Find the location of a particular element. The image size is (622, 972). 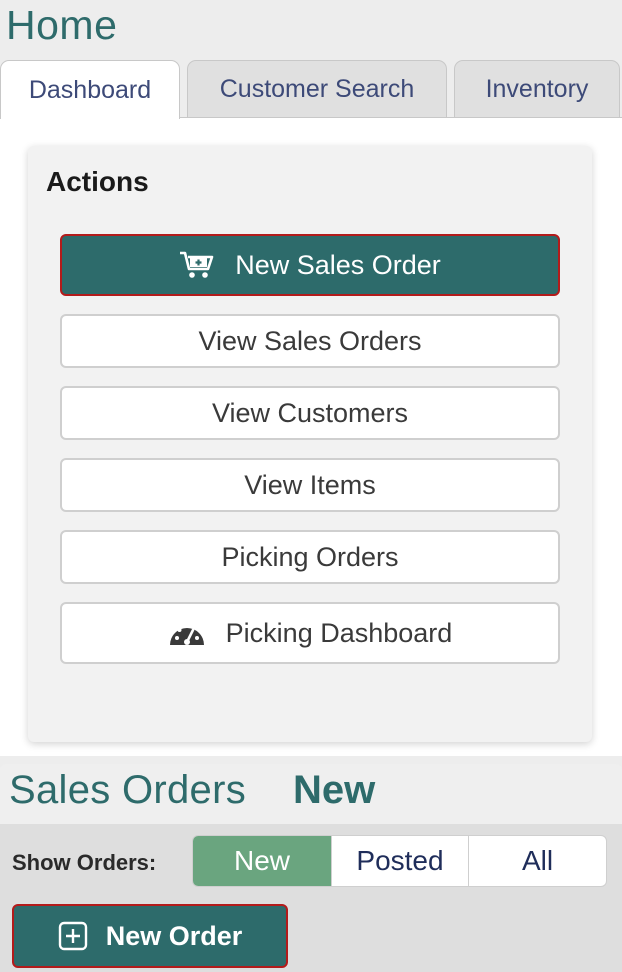

new-order-button: New Order is located at coordinates (150, 936).